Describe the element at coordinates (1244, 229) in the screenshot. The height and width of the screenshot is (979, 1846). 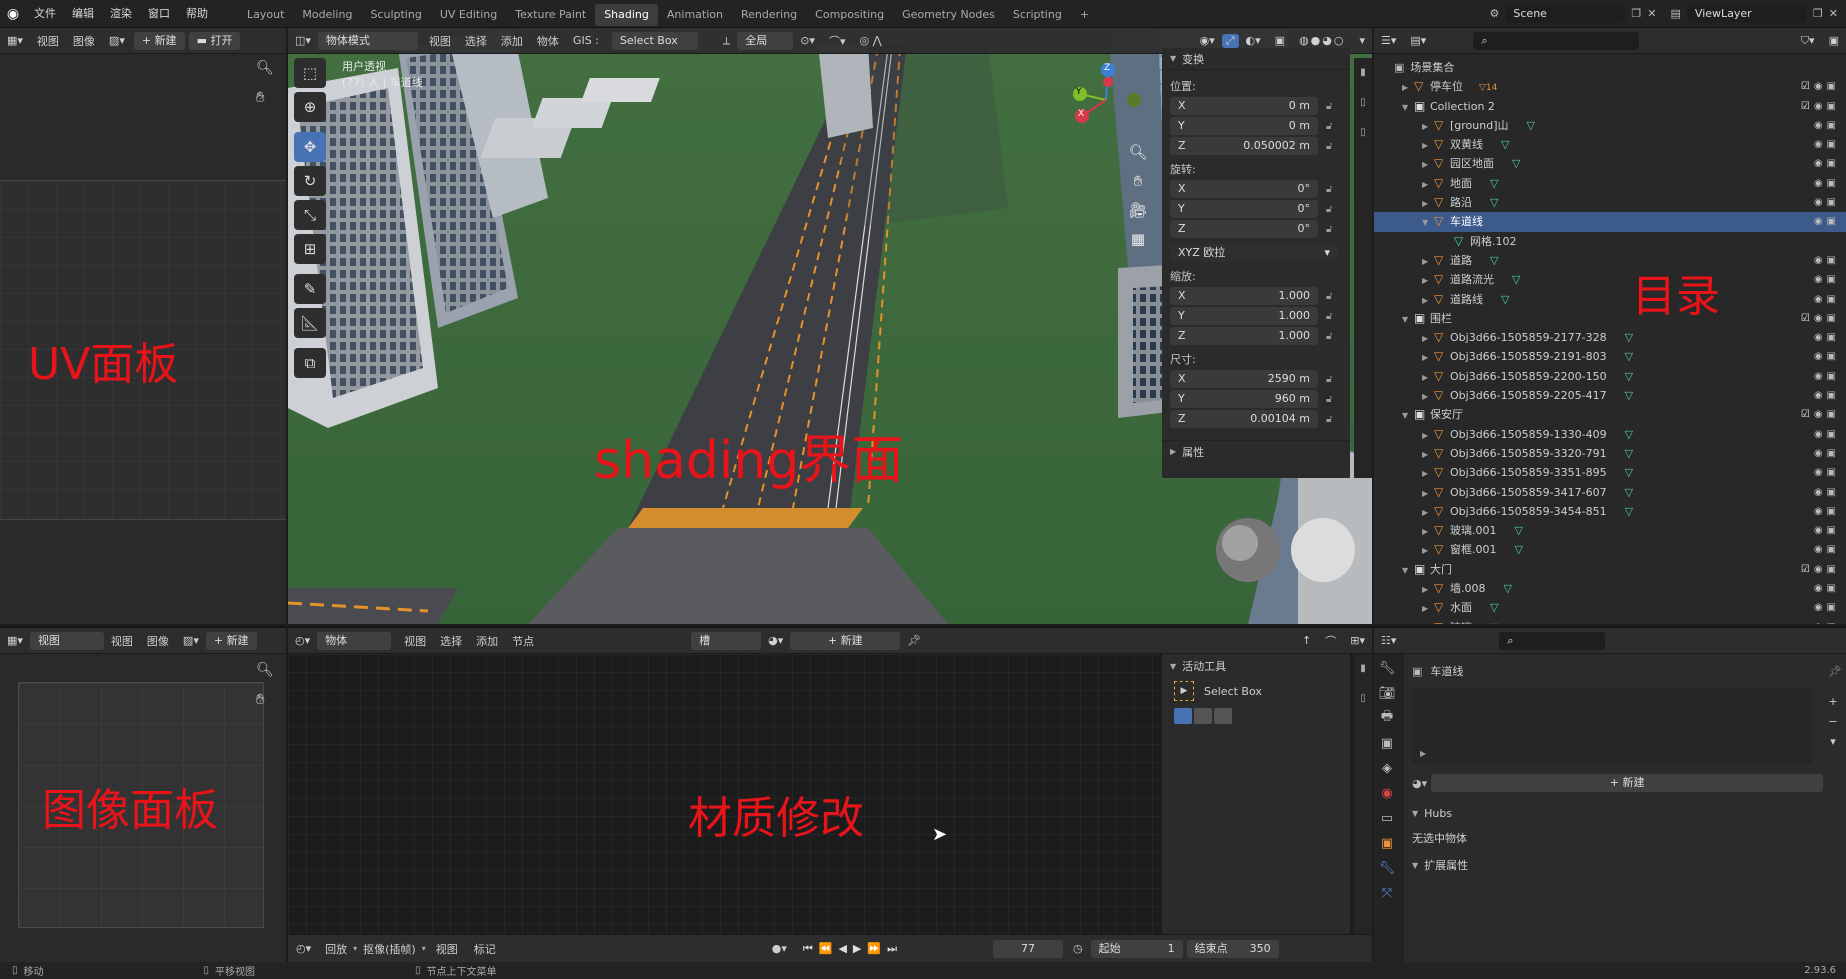
I see `rotation-z-field: Z 0°` at that location.